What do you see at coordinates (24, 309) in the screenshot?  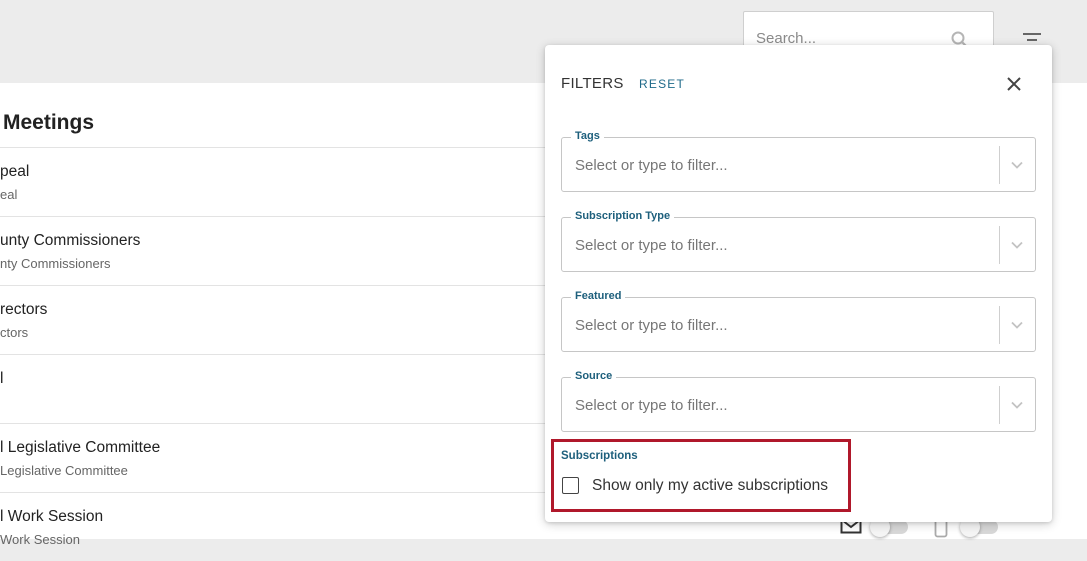 I see `list-item-title: rectors` at bounding box center [24, 309].